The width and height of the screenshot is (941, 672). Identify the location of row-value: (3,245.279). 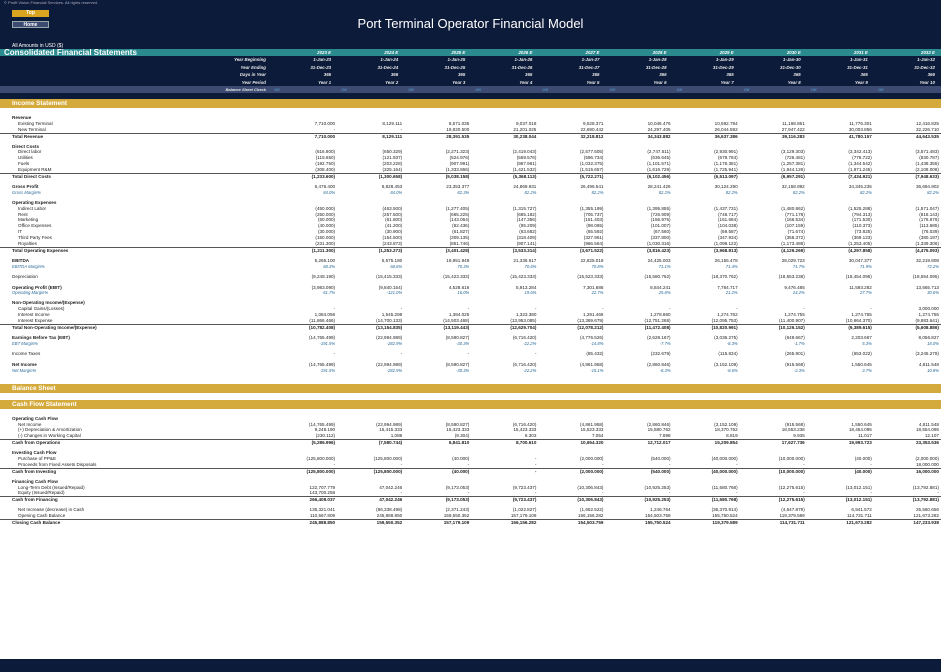
(927, 353).